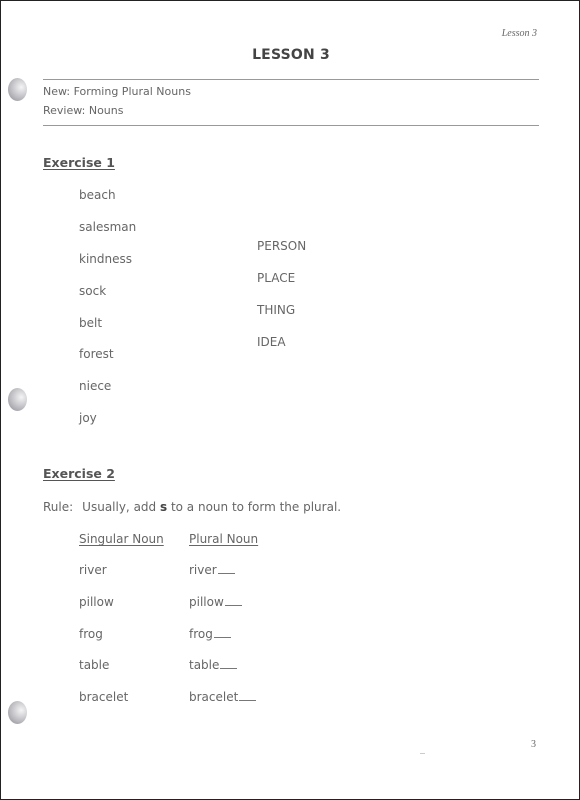 The height and width of the screenshot is (800, 580). What do you see at coordinates (108, 227) in the screenshot?
I see `word-item: salesman` at bounding box center [108, 227].